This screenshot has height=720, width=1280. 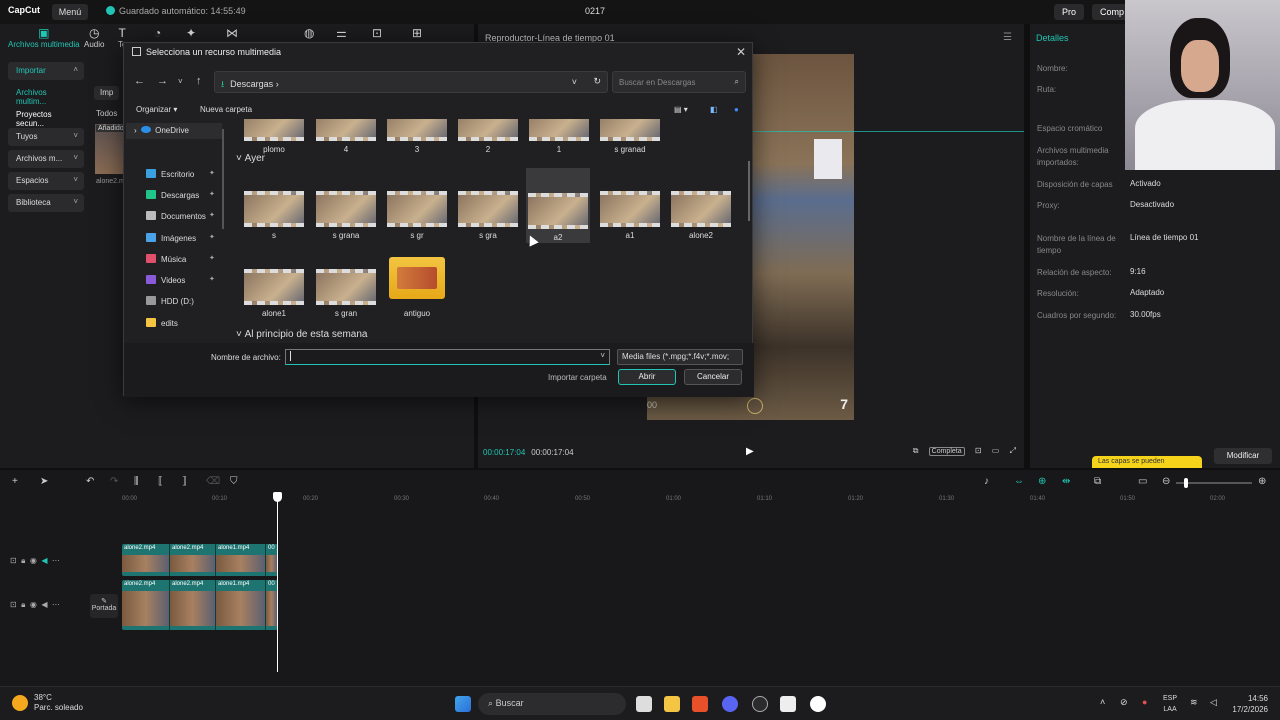 What do you see at coordinates (46, 137) in the screenshot?
I see `sidebar-item-yours: Tuyos ˅` at bounding box center [46, 137].